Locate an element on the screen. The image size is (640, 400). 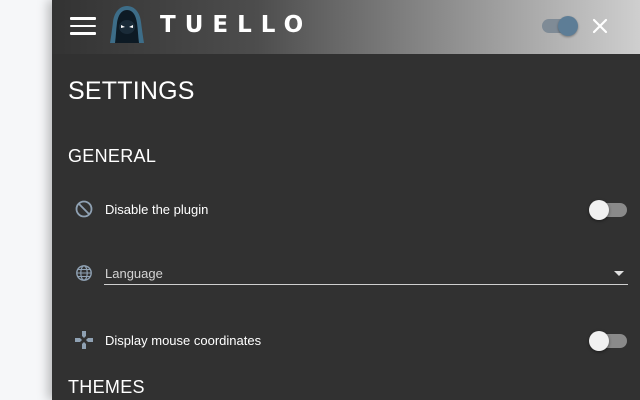
disable-plugin-switch-thumb is located at coordinates (599, 210).